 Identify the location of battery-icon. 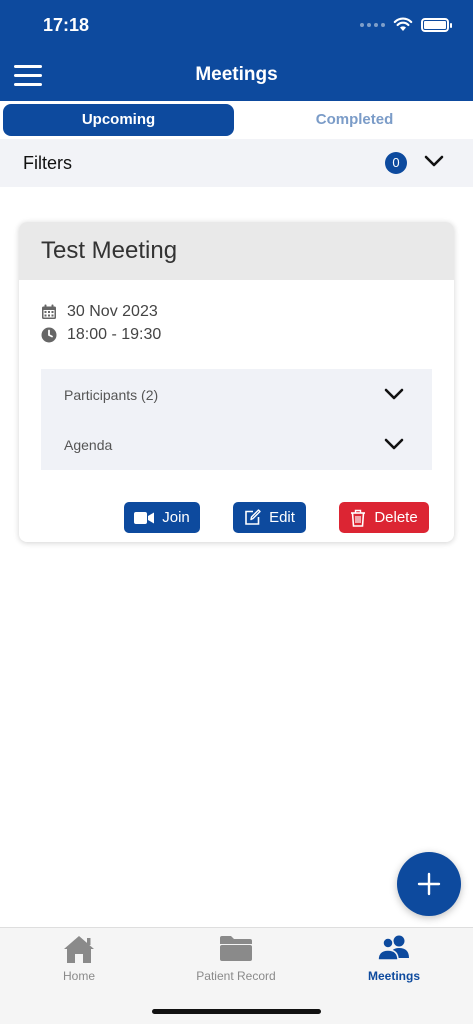
(436, 24).